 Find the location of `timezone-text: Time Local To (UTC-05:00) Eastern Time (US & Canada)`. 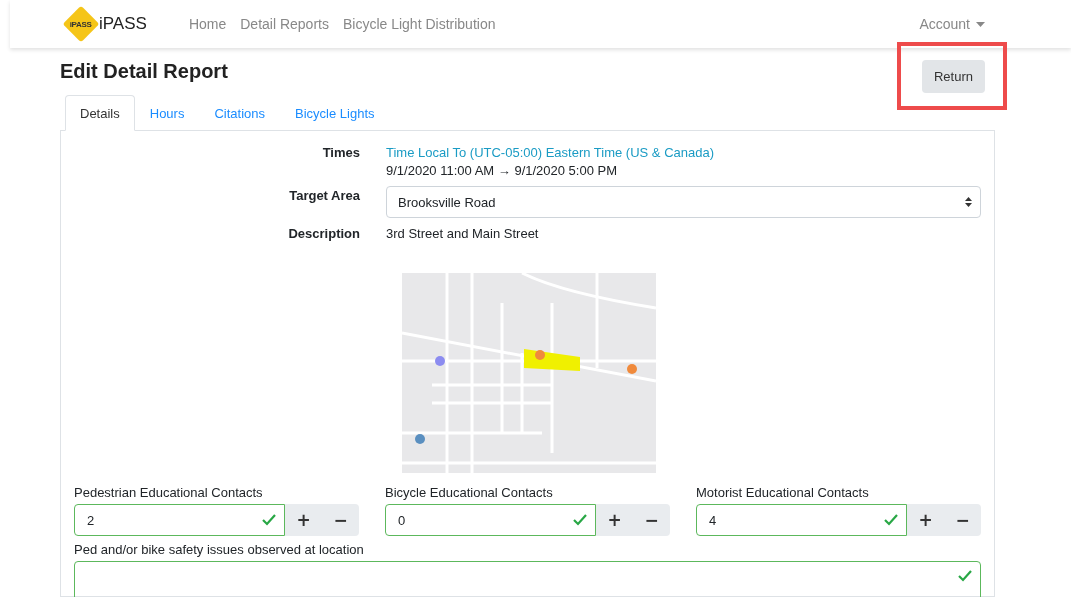

timezone-text: Time Local To (UTC-05:00) Eastern Time (US & Canada) is located at coordinates (550, 152).